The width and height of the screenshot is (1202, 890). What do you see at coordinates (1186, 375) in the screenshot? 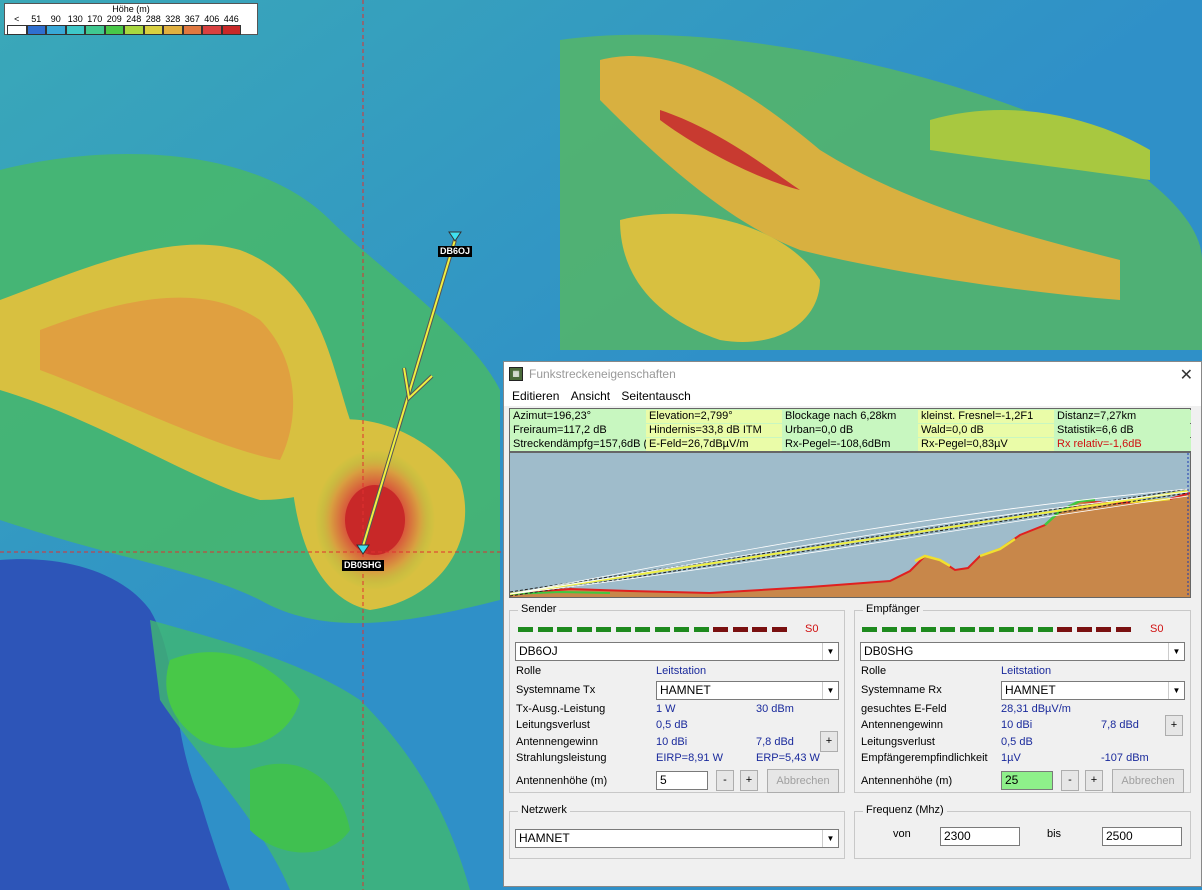
I see `close-icon: ✕` at bounding box center [1186, 375].